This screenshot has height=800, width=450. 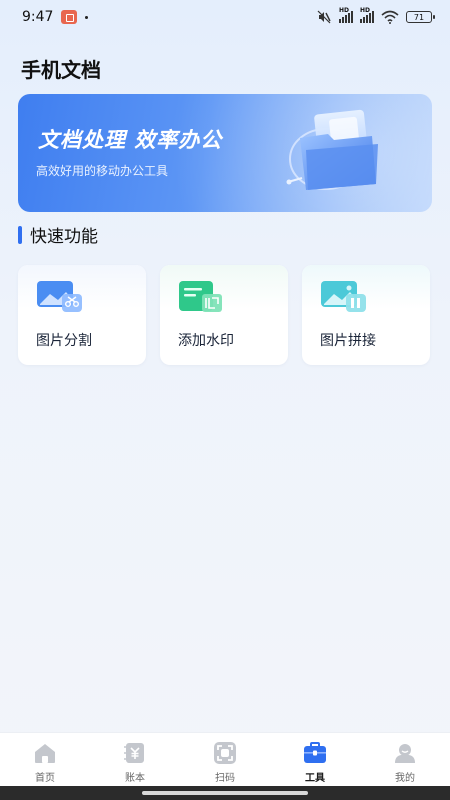 I want to click on tab-home: 首页, so click(x=45, y=759).